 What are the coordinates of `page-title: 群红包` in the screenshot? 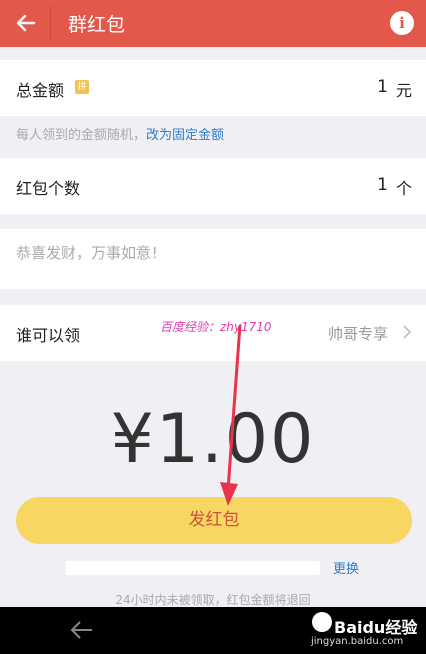 It's located at (97, 25).